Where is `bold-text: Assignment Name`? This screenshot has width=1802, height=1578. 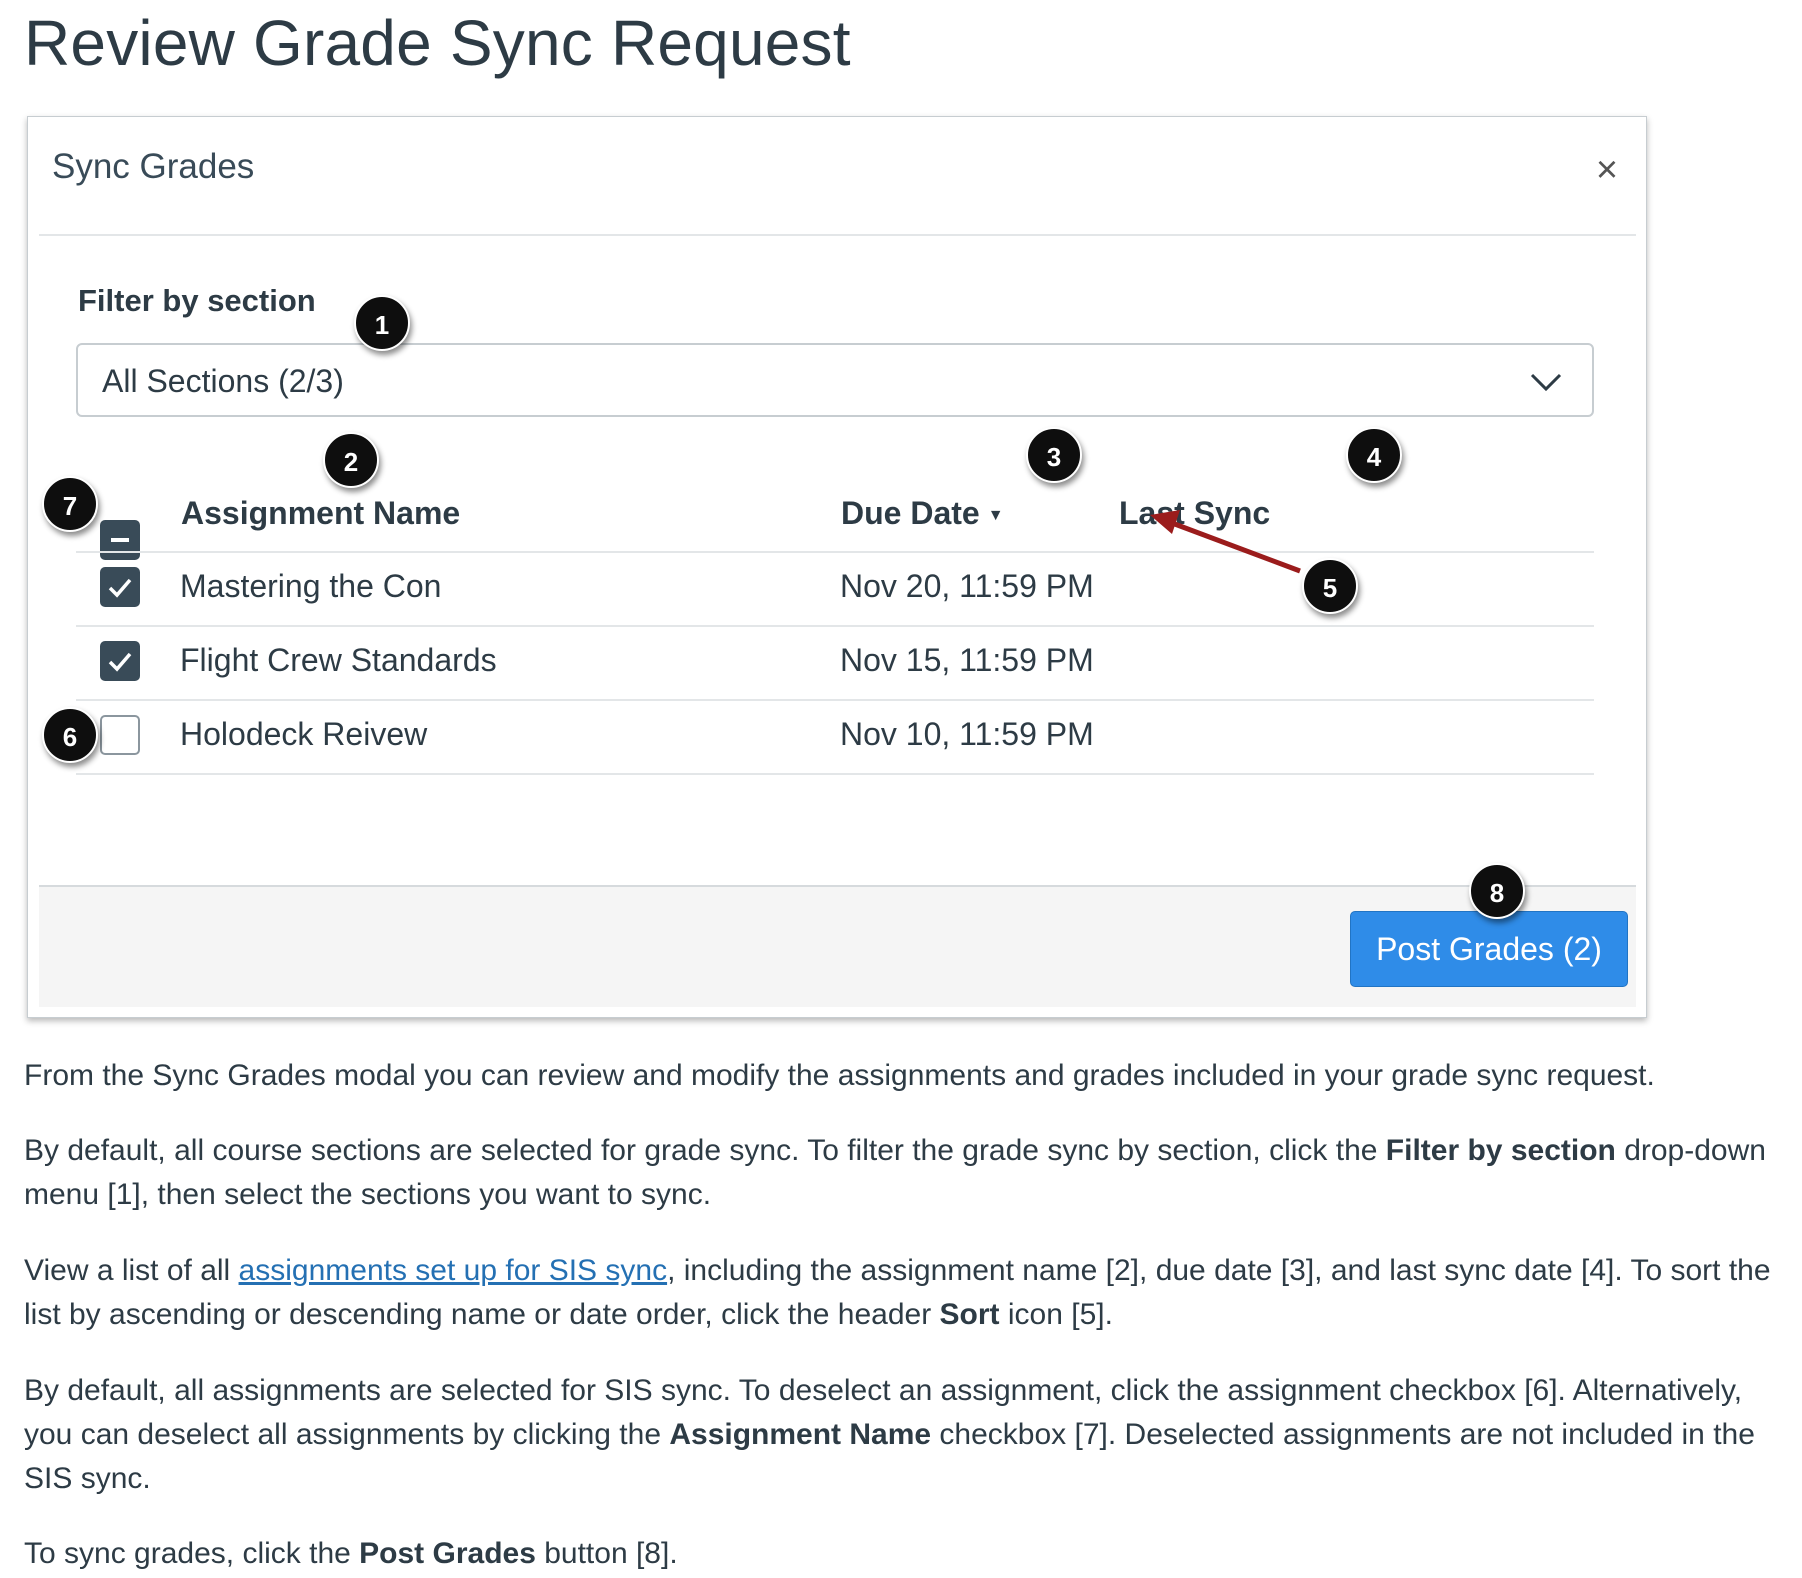 bold-text: Assignment Name is located at coordinates (800, 1434).